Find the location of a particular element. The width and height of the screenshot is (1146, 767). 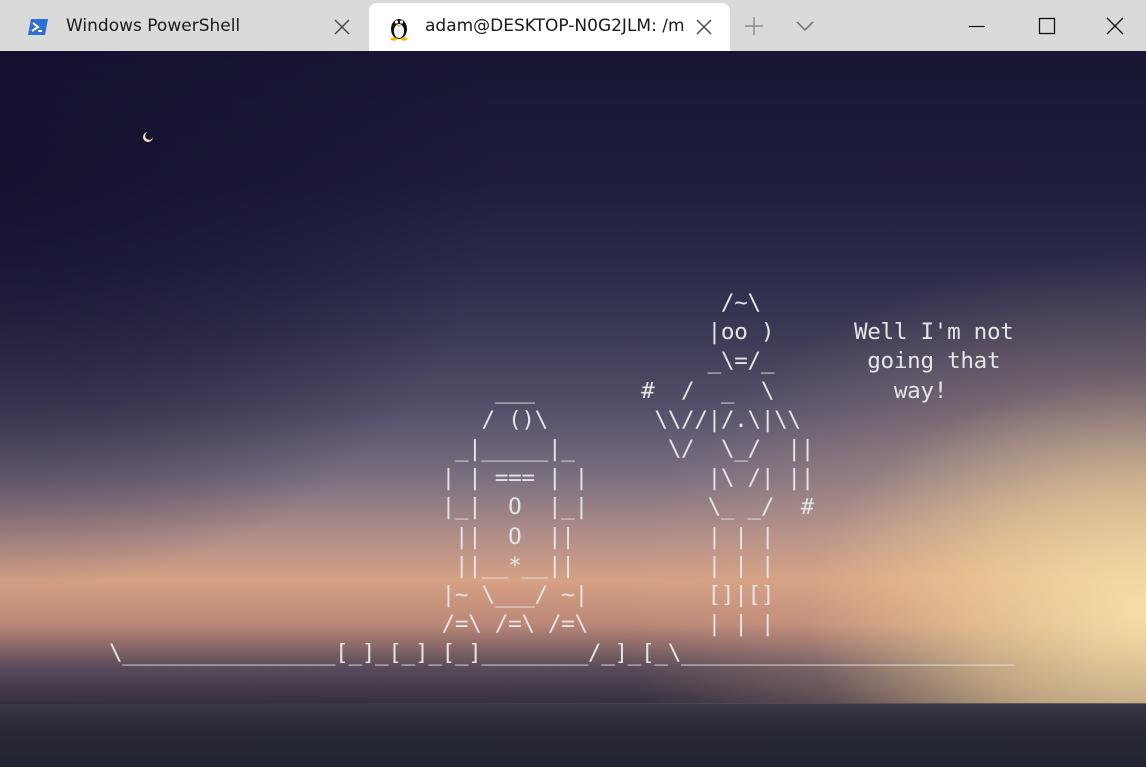

sea is located at coordinates (573, 735).